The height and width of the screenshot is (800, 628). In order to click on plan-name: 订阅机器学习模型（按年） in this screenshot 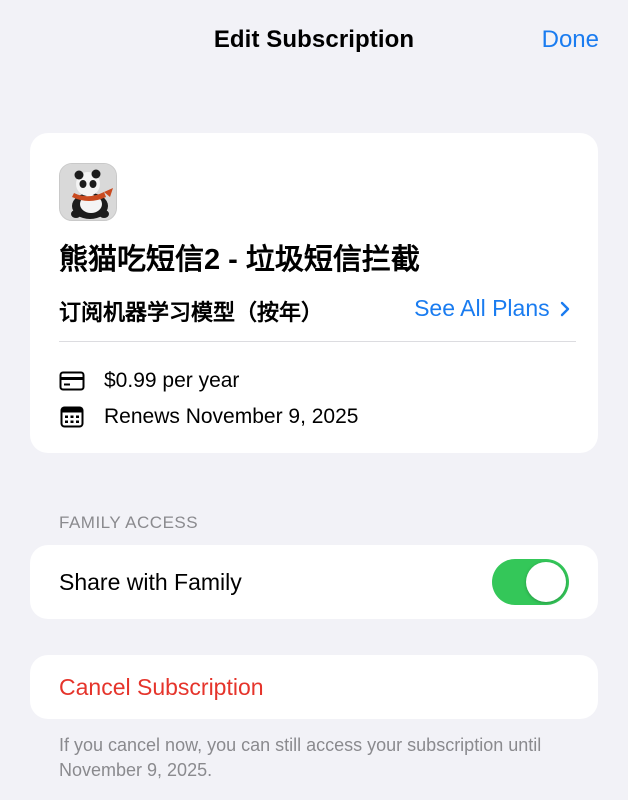, I will do `click(191, 312)`.